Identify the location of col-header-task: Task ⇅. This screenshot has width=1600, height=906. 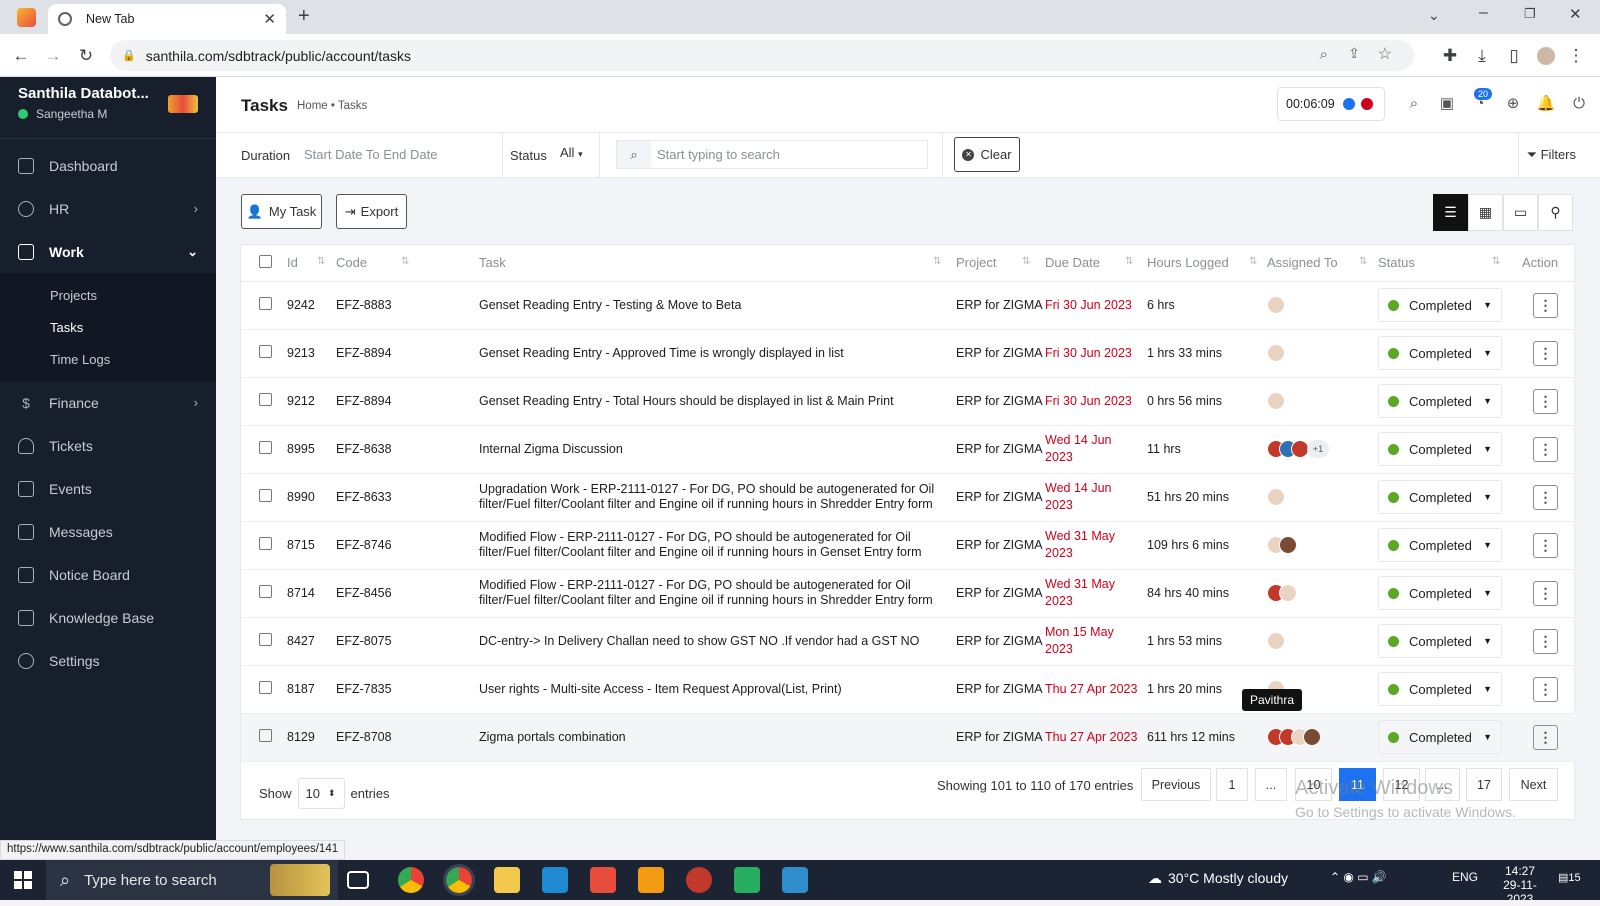
(717, 263).